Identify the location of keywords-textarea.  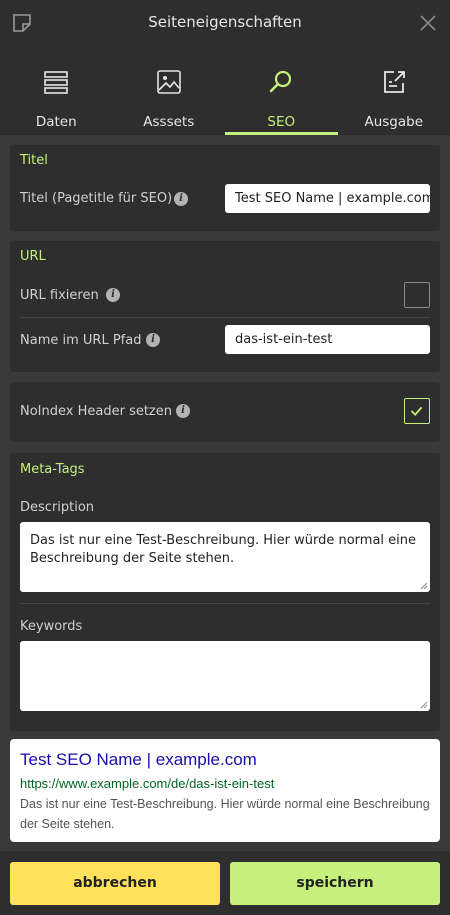
(225, 676).